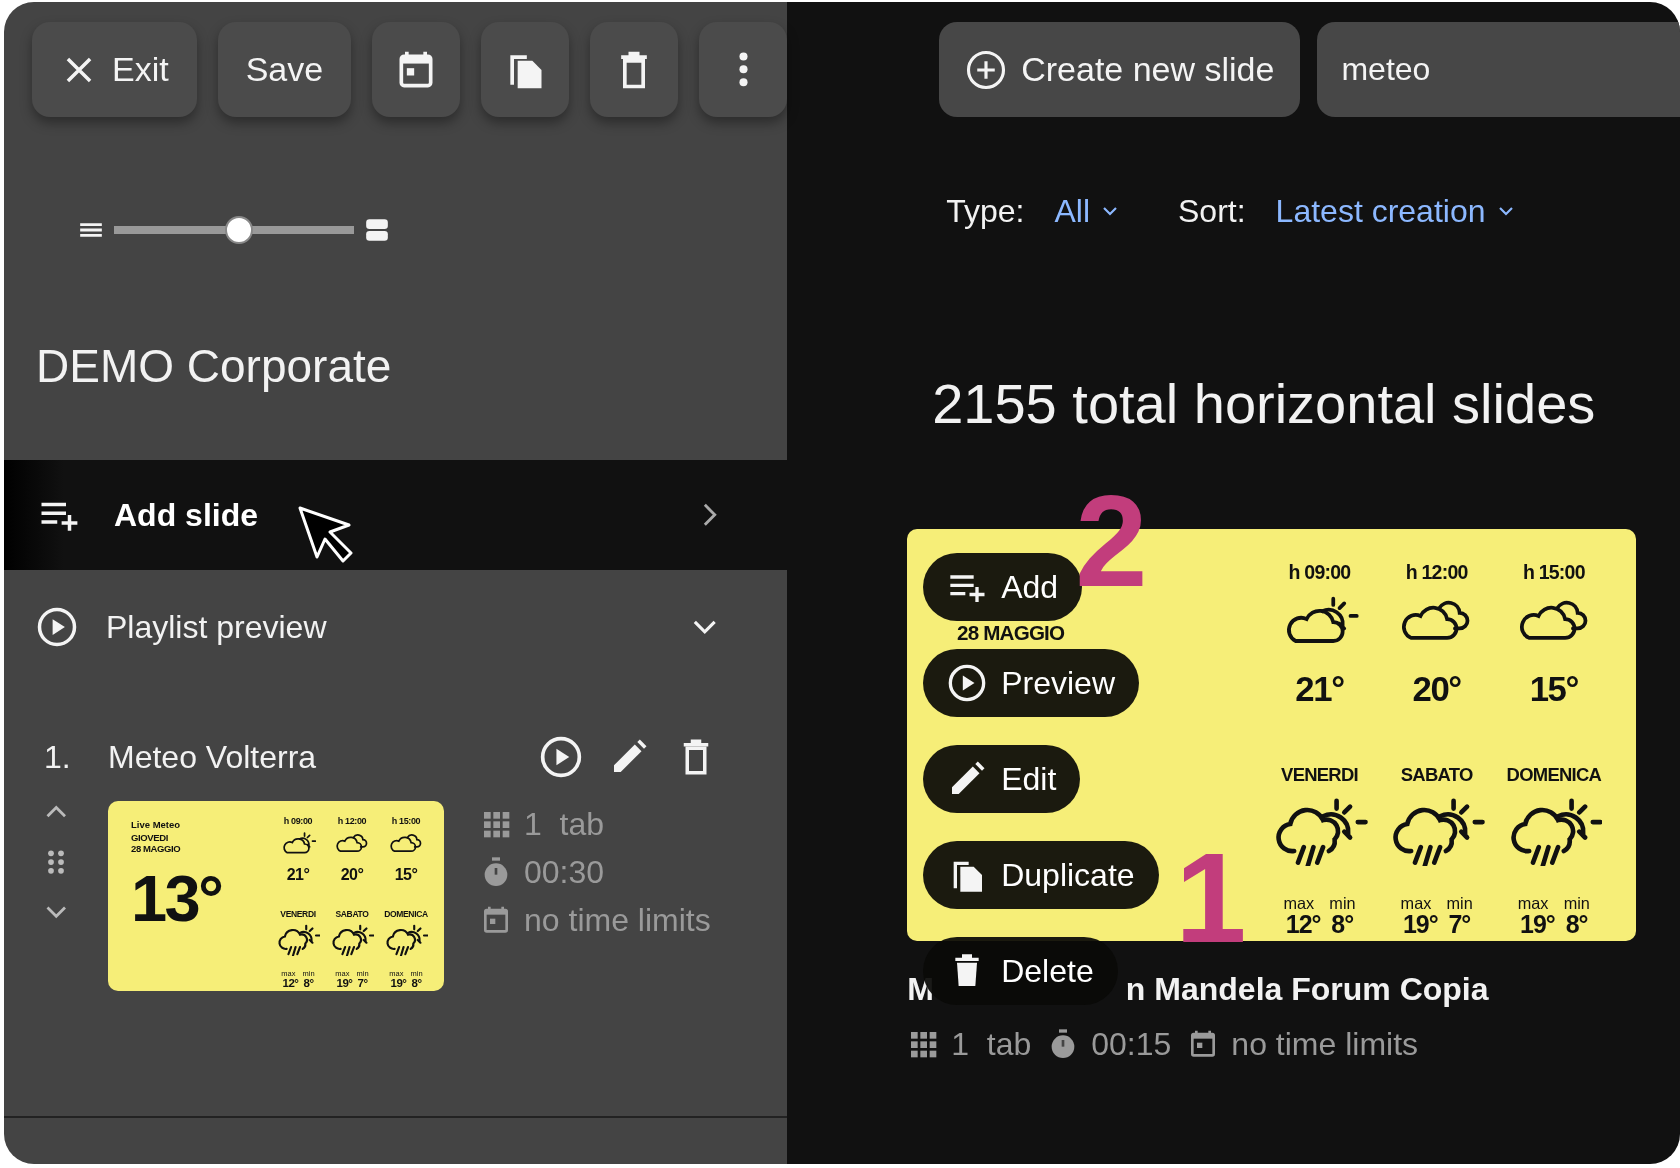  I want to click on filter-dropdown: All, so click(1086, 211).